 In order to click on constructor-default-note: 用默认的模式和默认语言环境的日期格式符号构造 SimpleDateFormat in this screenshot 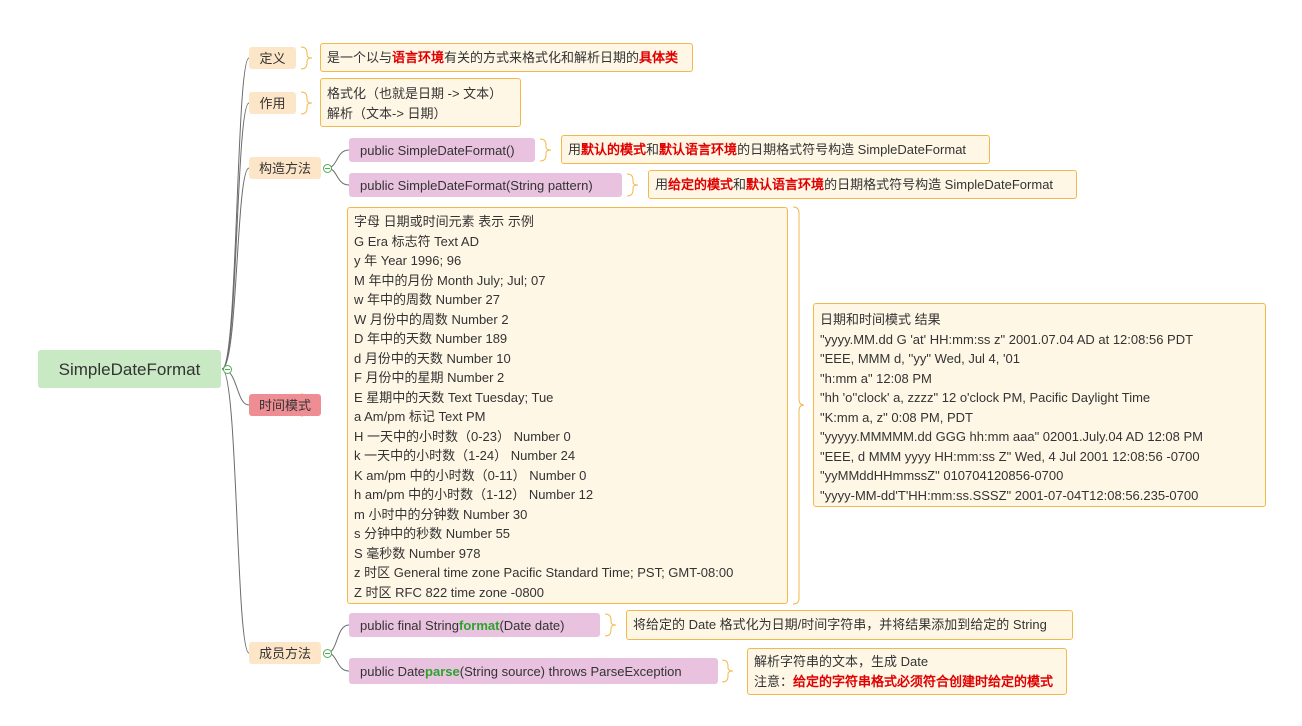, I will do `click(775, 149)`.